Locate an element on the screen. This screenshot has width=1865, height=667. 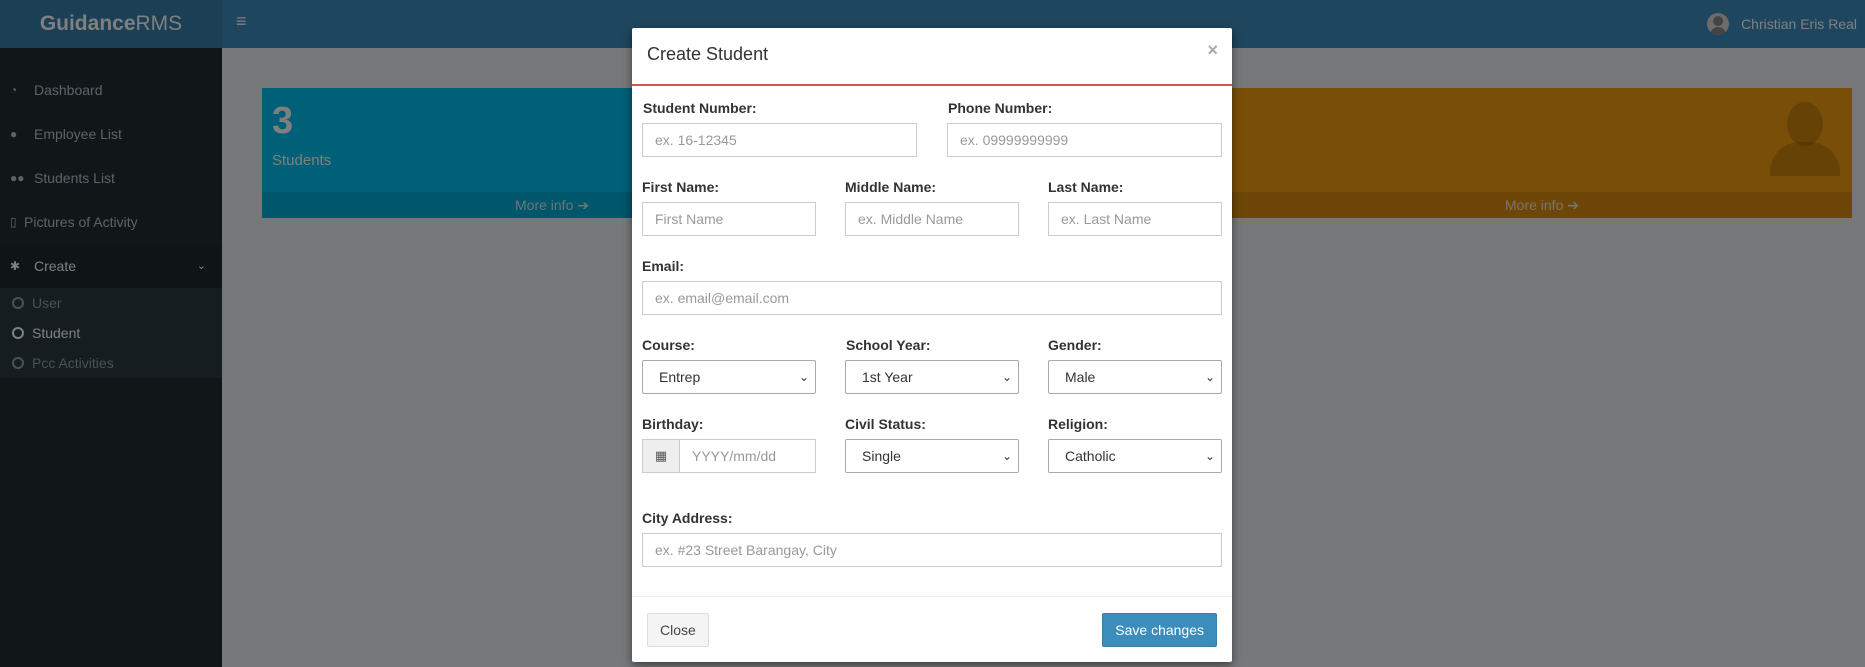
gender-label: Gender: is located at coordinates (1075, 345).